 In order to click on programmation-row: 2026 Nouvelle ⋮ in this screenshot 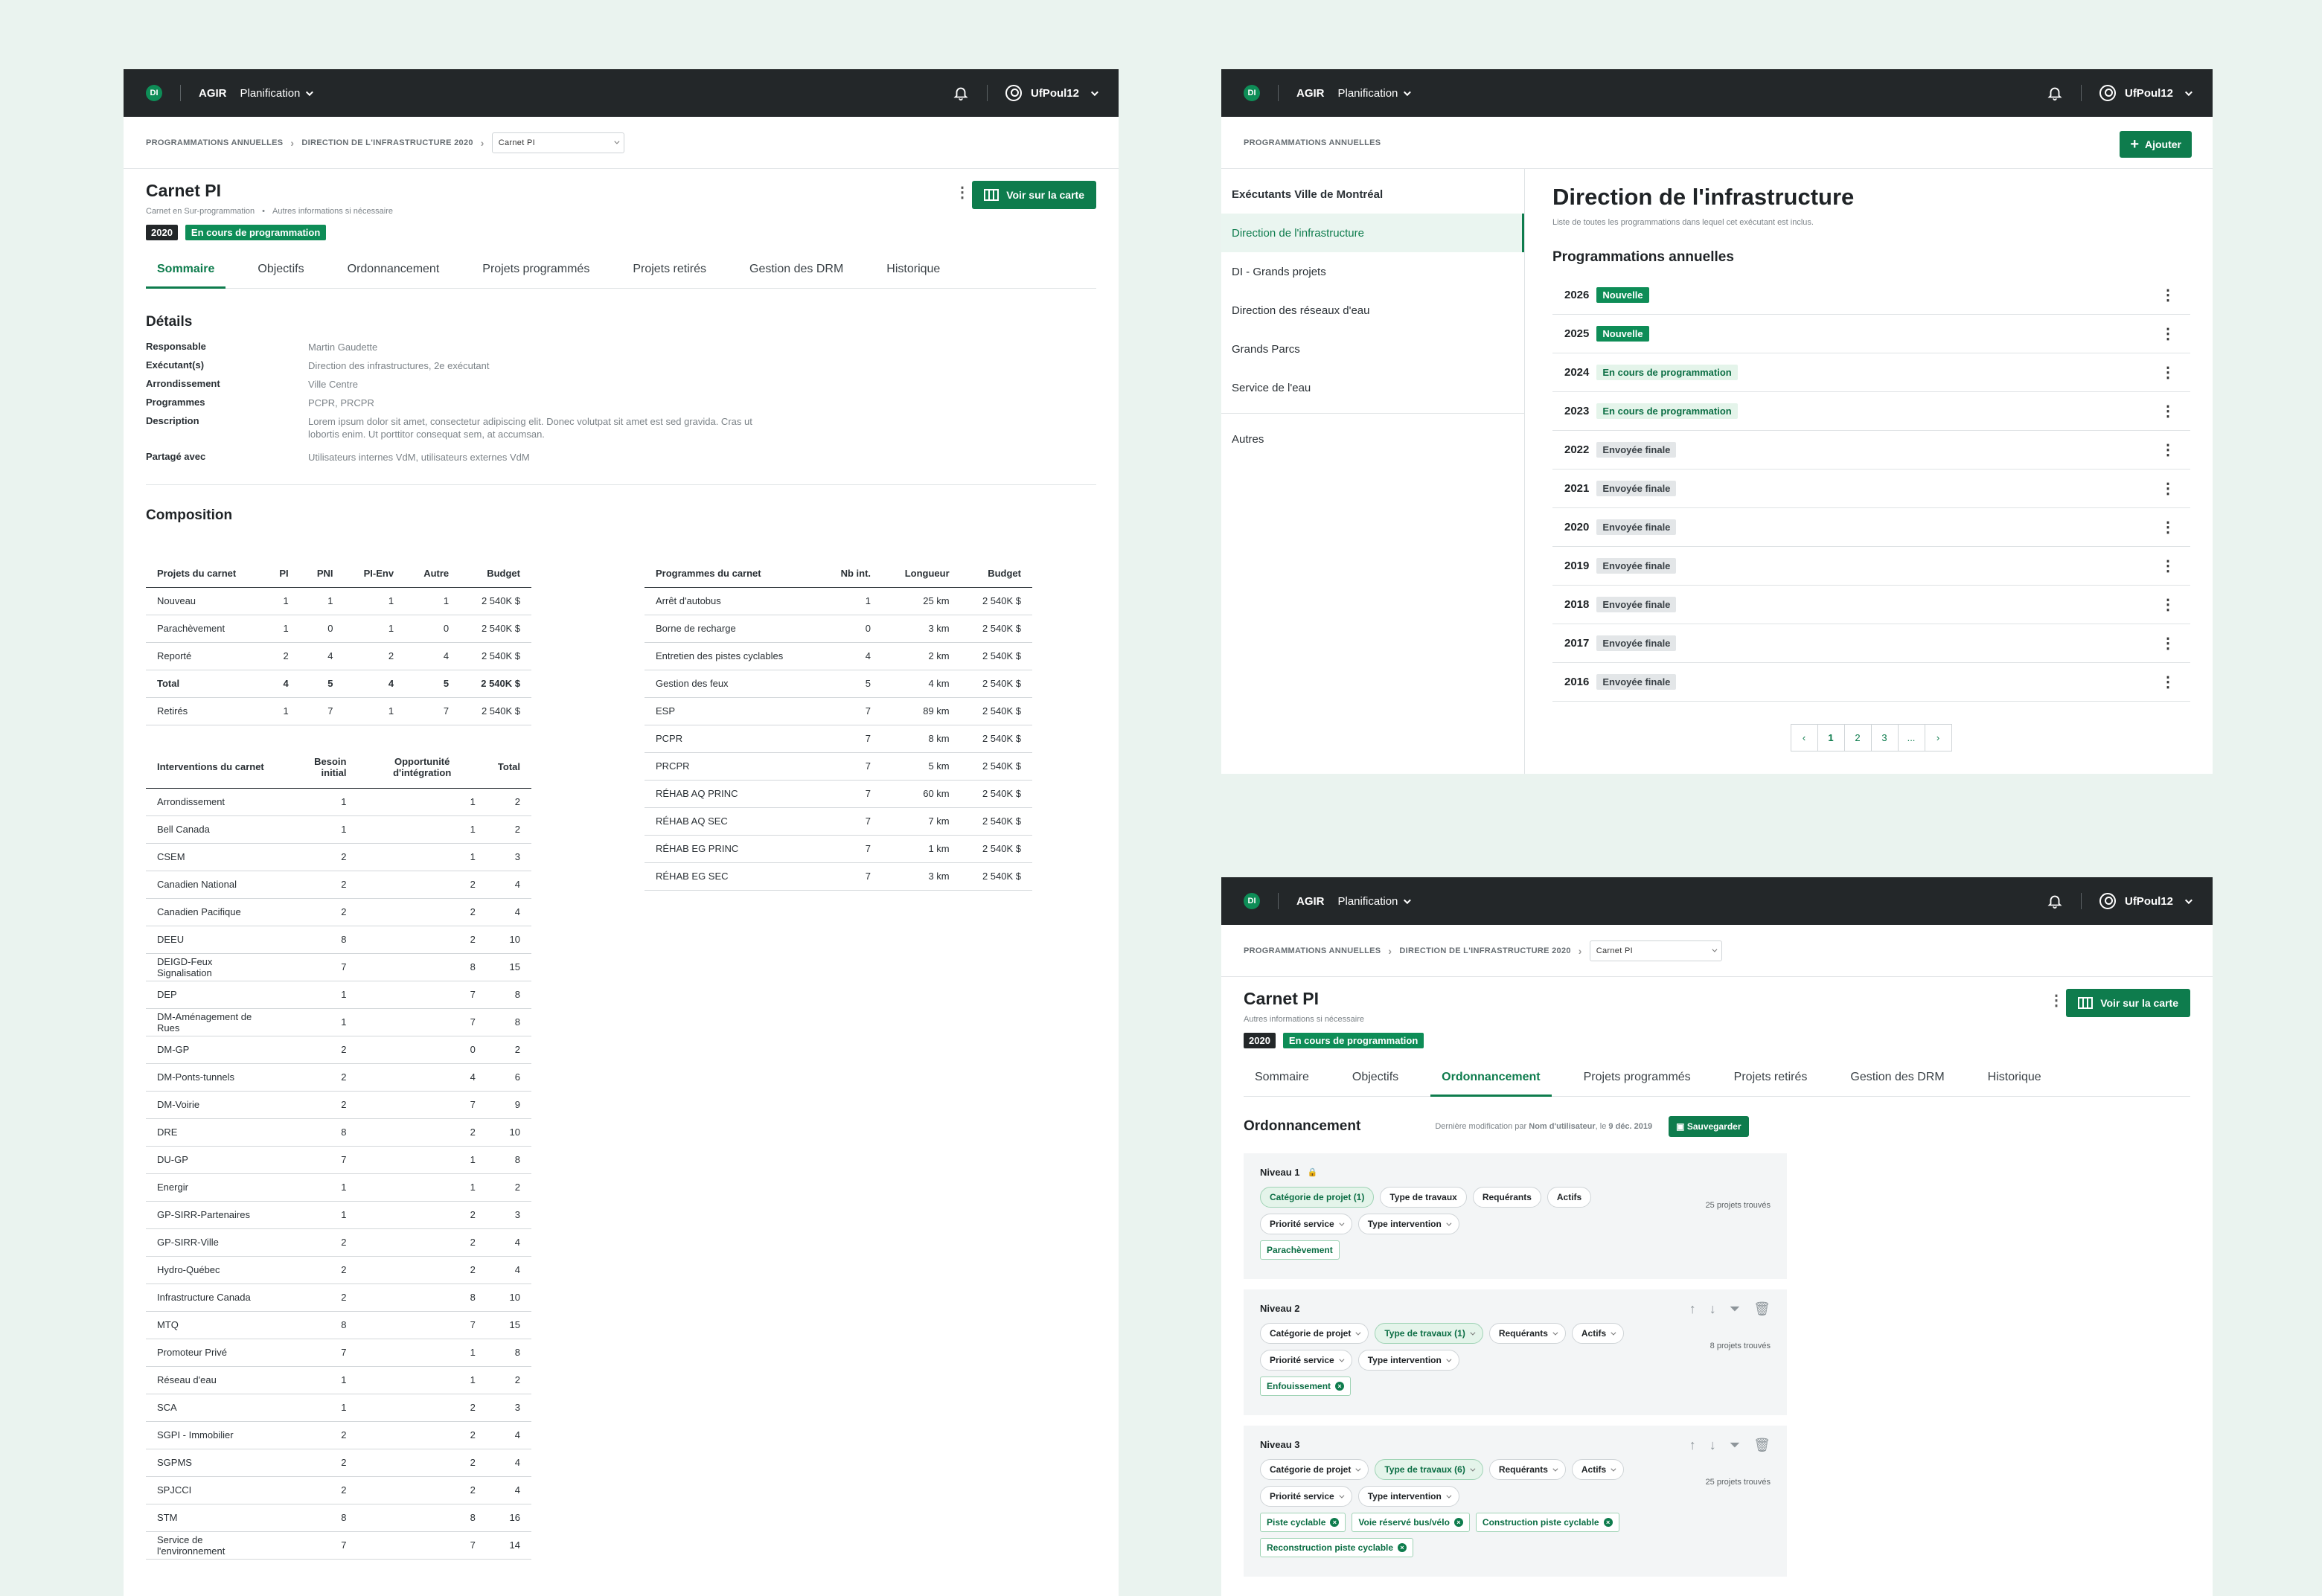, I will do `click(1871, 295)`.